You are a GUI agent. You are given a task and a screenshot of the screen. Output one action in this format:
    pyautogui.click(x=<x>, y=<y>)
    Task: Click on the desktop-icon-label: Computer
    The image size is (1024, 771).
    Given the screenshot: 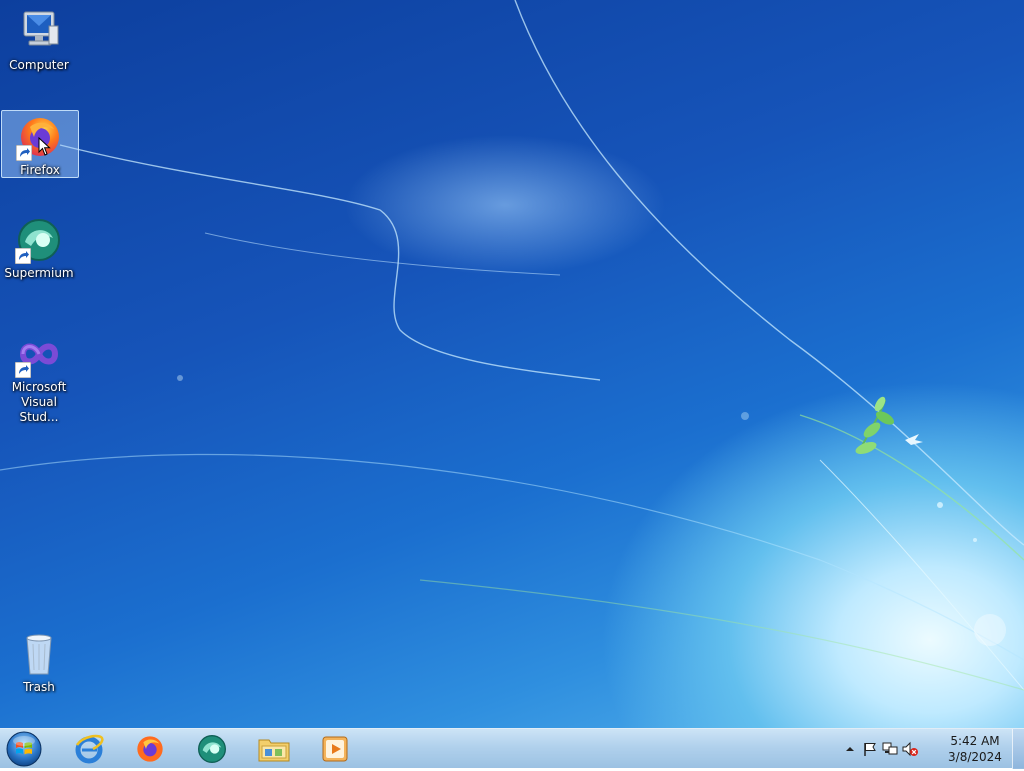 What is the action you would take?
    pyautogui.click(x=39, y=65)
    